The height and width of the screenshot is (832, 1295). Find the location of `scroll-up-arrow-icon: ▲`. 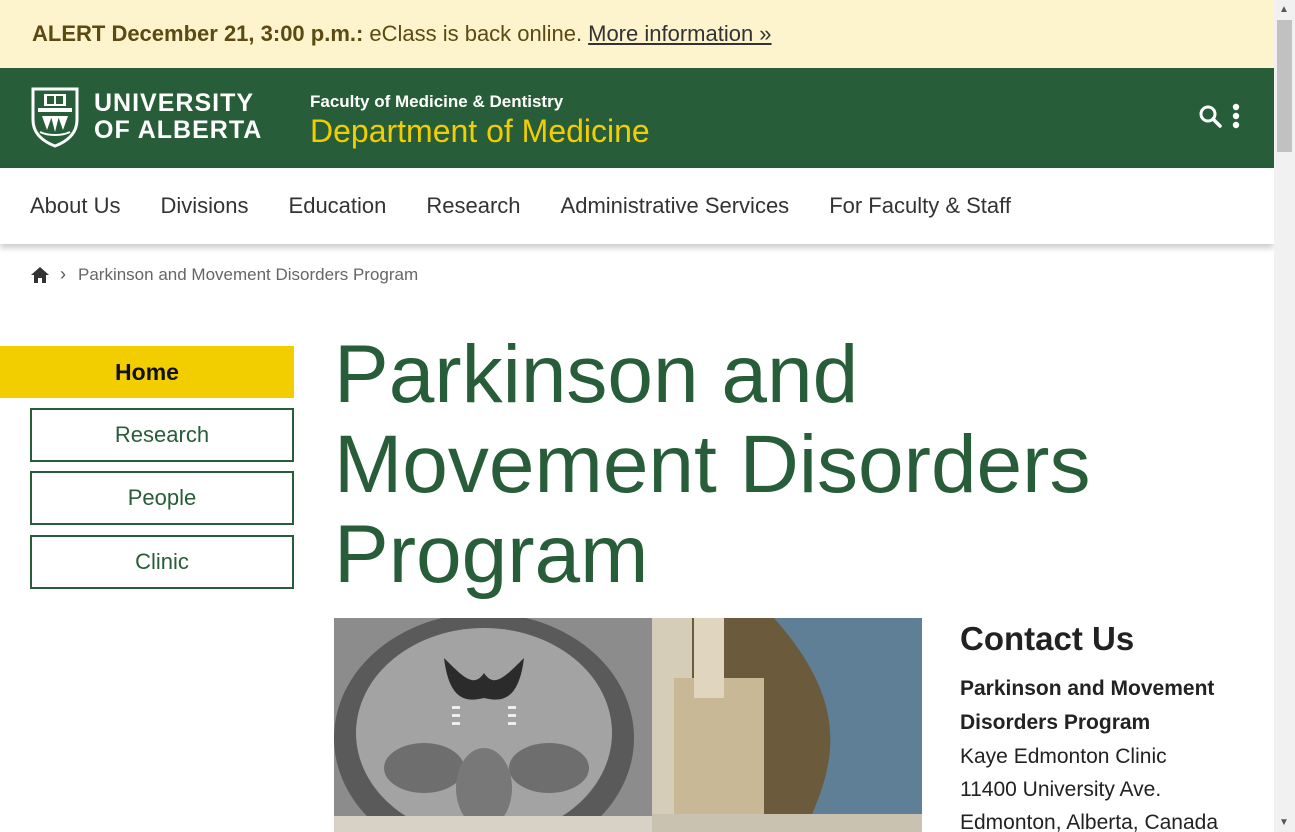

scroll-up-arrow-icon: ▲ is located at coordinates (1284, 9).